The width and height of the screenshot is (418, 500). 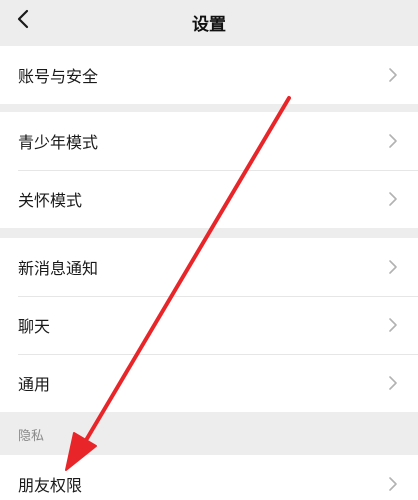 I want to click on settings-item-notifications: 新消息通知, so click(x=209, y=267).